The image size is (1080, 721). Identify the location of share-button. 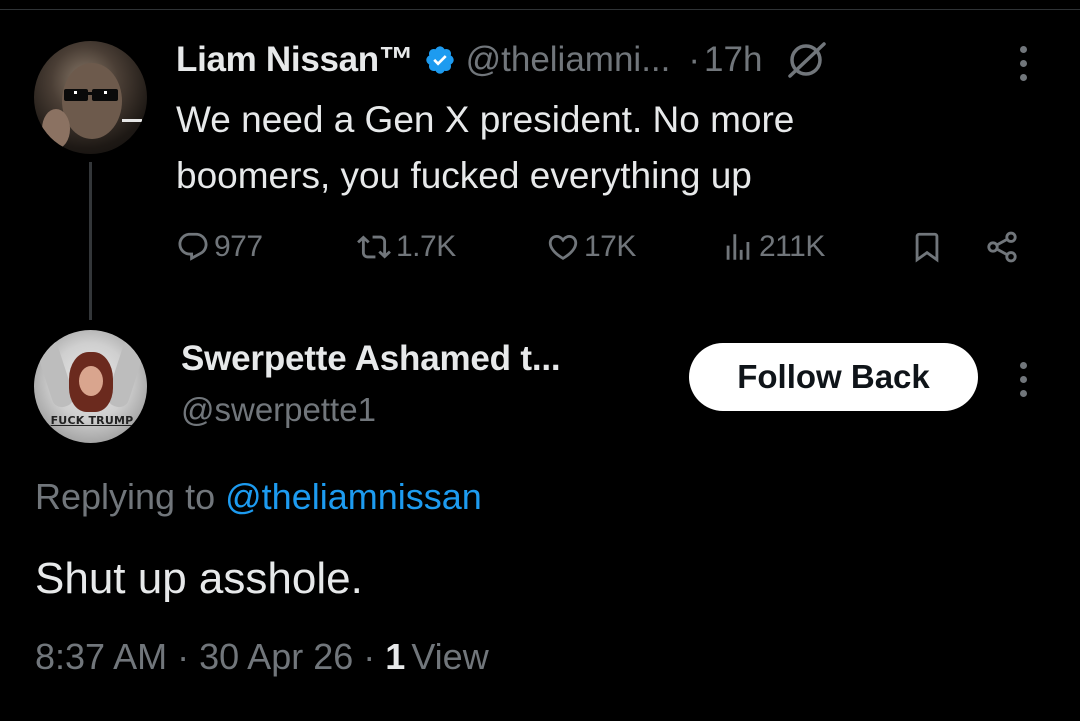
(1002, 247).